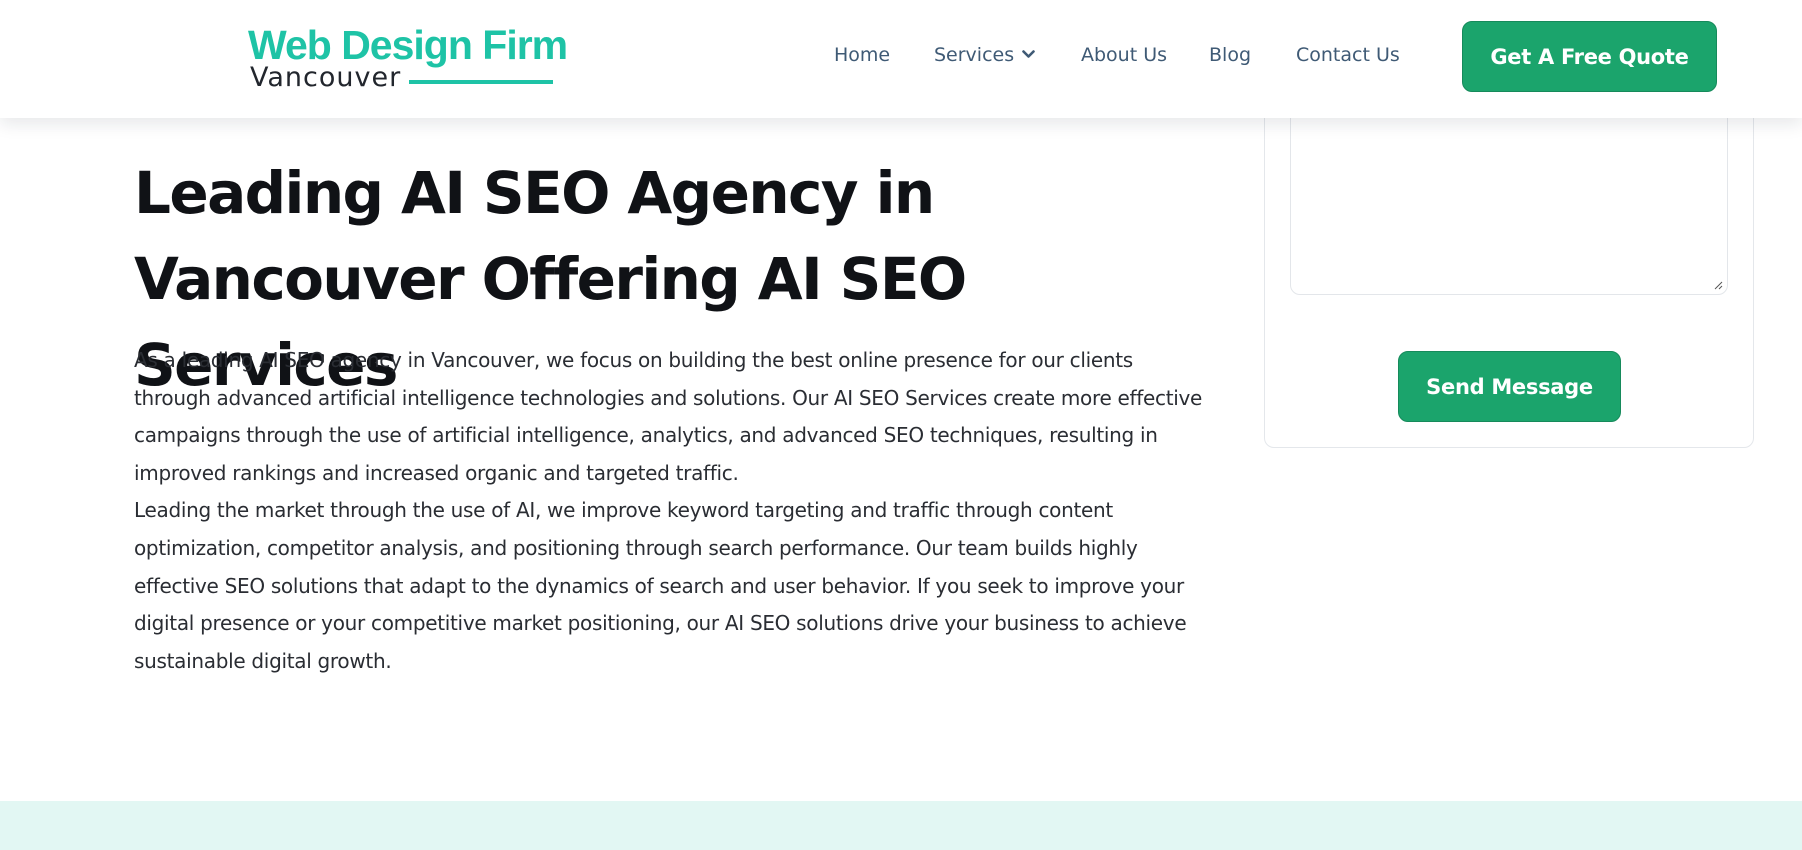 The height and width of the screenshot is (850, 1802). I want to click on nav-about-us: About Us, so click(1124, 55).